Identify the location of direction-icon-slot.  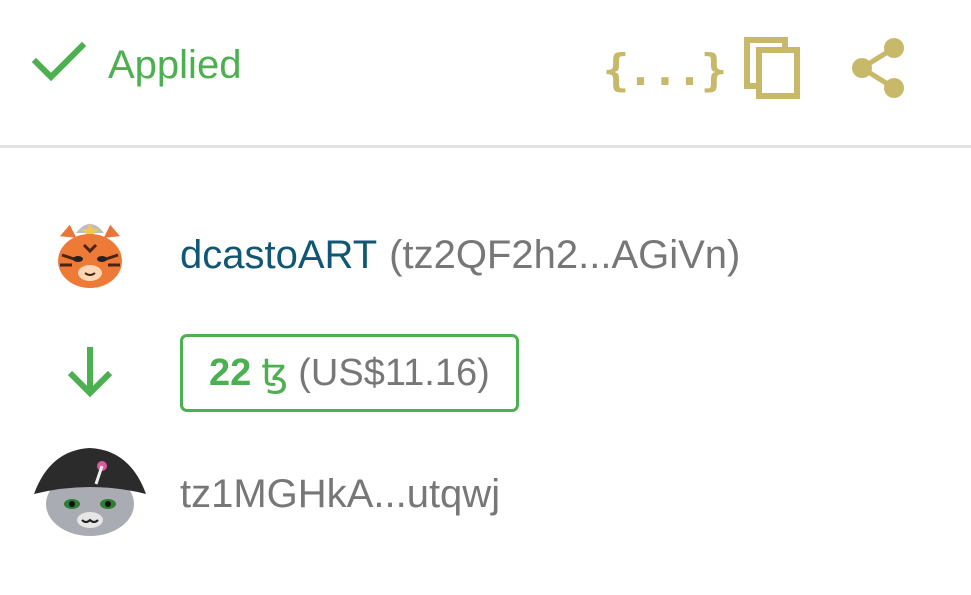
(90, 373).